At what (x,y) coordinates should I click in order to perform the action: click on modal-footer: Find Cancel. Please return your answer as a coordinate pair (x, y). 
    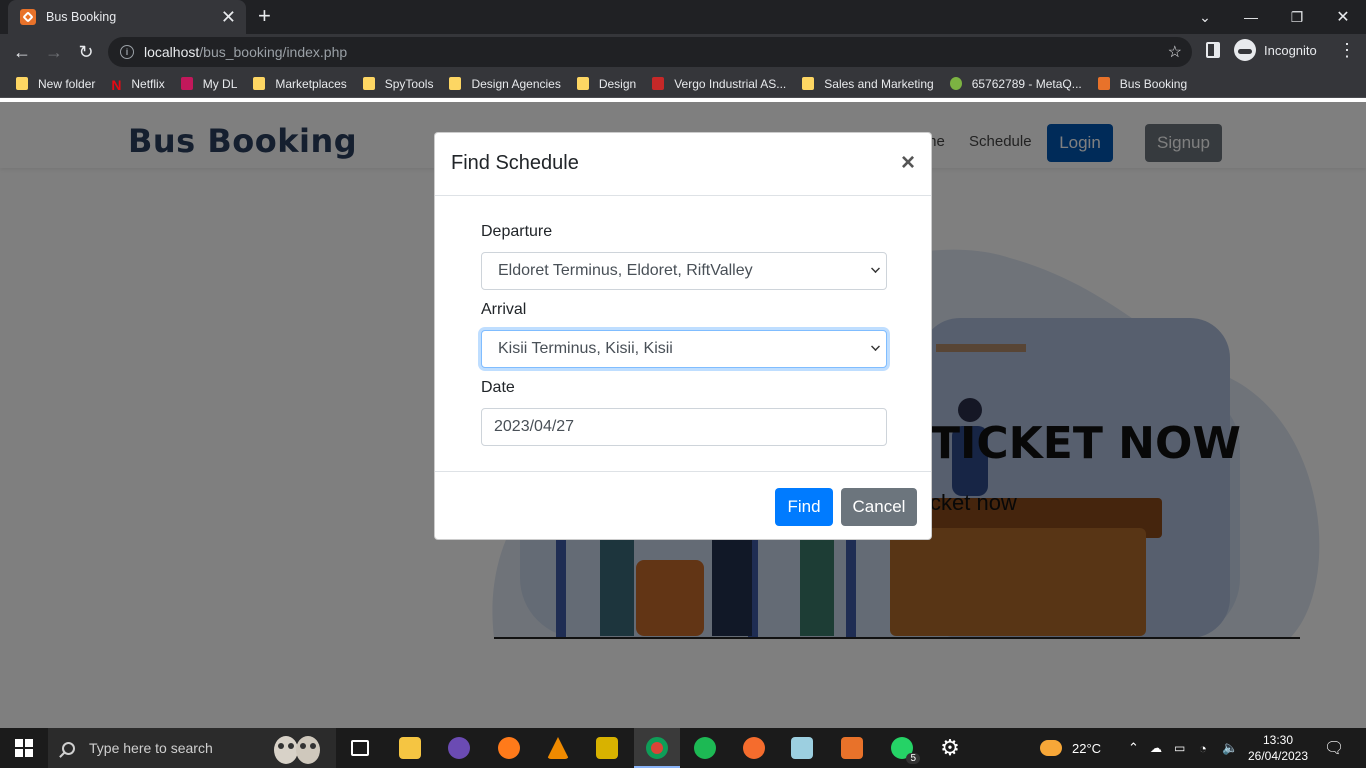
    Looking at the image, I should click on (683, 506).